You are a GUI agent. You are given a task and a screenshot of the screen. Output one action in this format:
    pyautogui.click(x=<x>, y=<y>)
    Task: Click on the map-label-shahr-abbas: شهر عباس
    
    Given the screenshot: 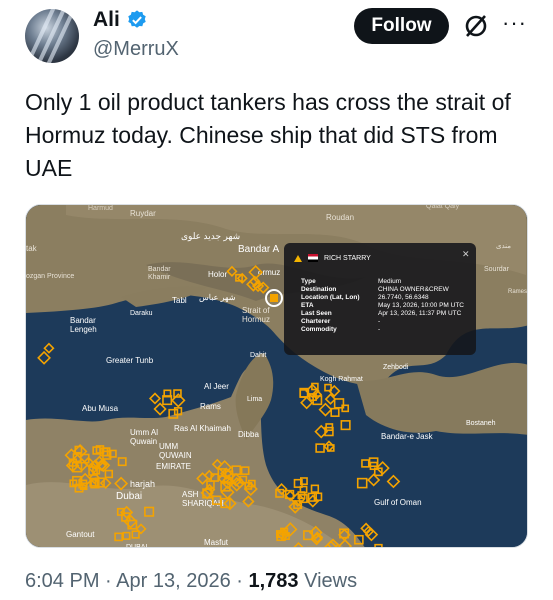 What is the action you would take?
    pyautogui.click(x=217, y=297)
    